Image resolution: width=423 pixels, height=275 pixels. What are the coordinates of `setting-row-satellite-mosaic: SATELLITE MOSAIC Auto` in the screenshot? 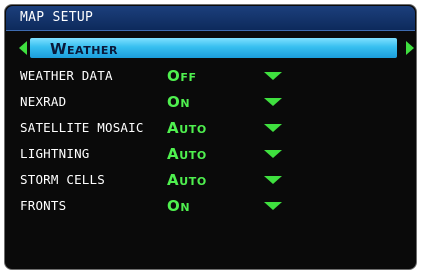 It's located at (211, 128).